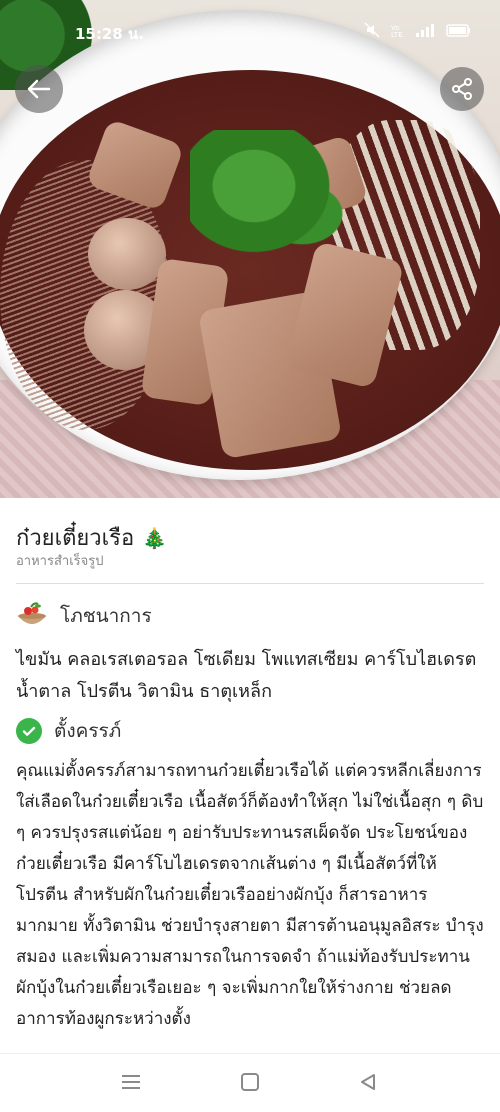 The image size is (500, 1112). I want to click on status-bar: 15:28 น. Vo LTE, so click(250, 30).